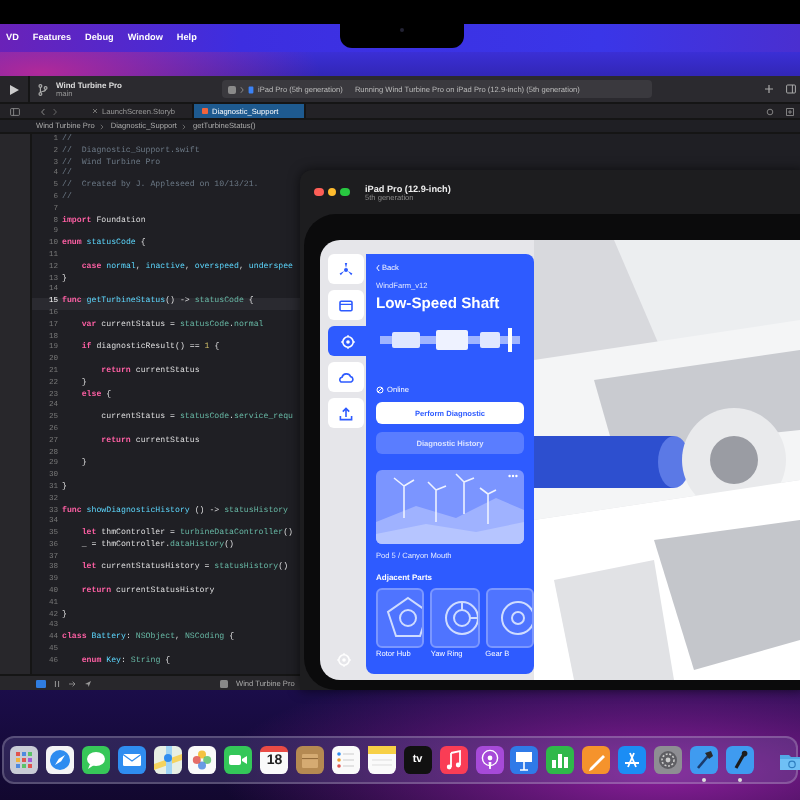 Image resolution: width=800 pixels, height=800 pixels. Describe the element at coordinates (14, 89) in the screenshot. I see `play-button` at that location.